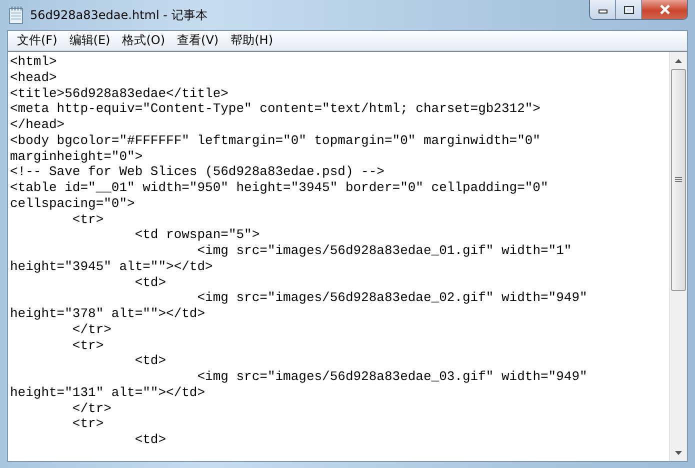  I want to click on maximize-button, so click(629, 9).